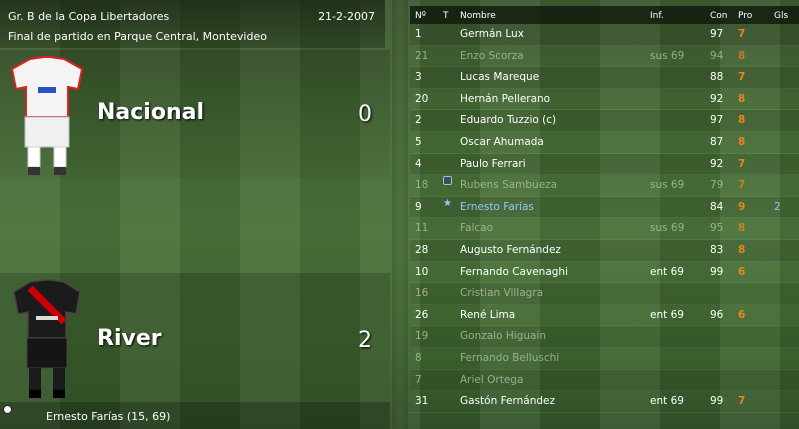 The image size is (799, 429). I want to click on player-number: 5, so click(418, 141).